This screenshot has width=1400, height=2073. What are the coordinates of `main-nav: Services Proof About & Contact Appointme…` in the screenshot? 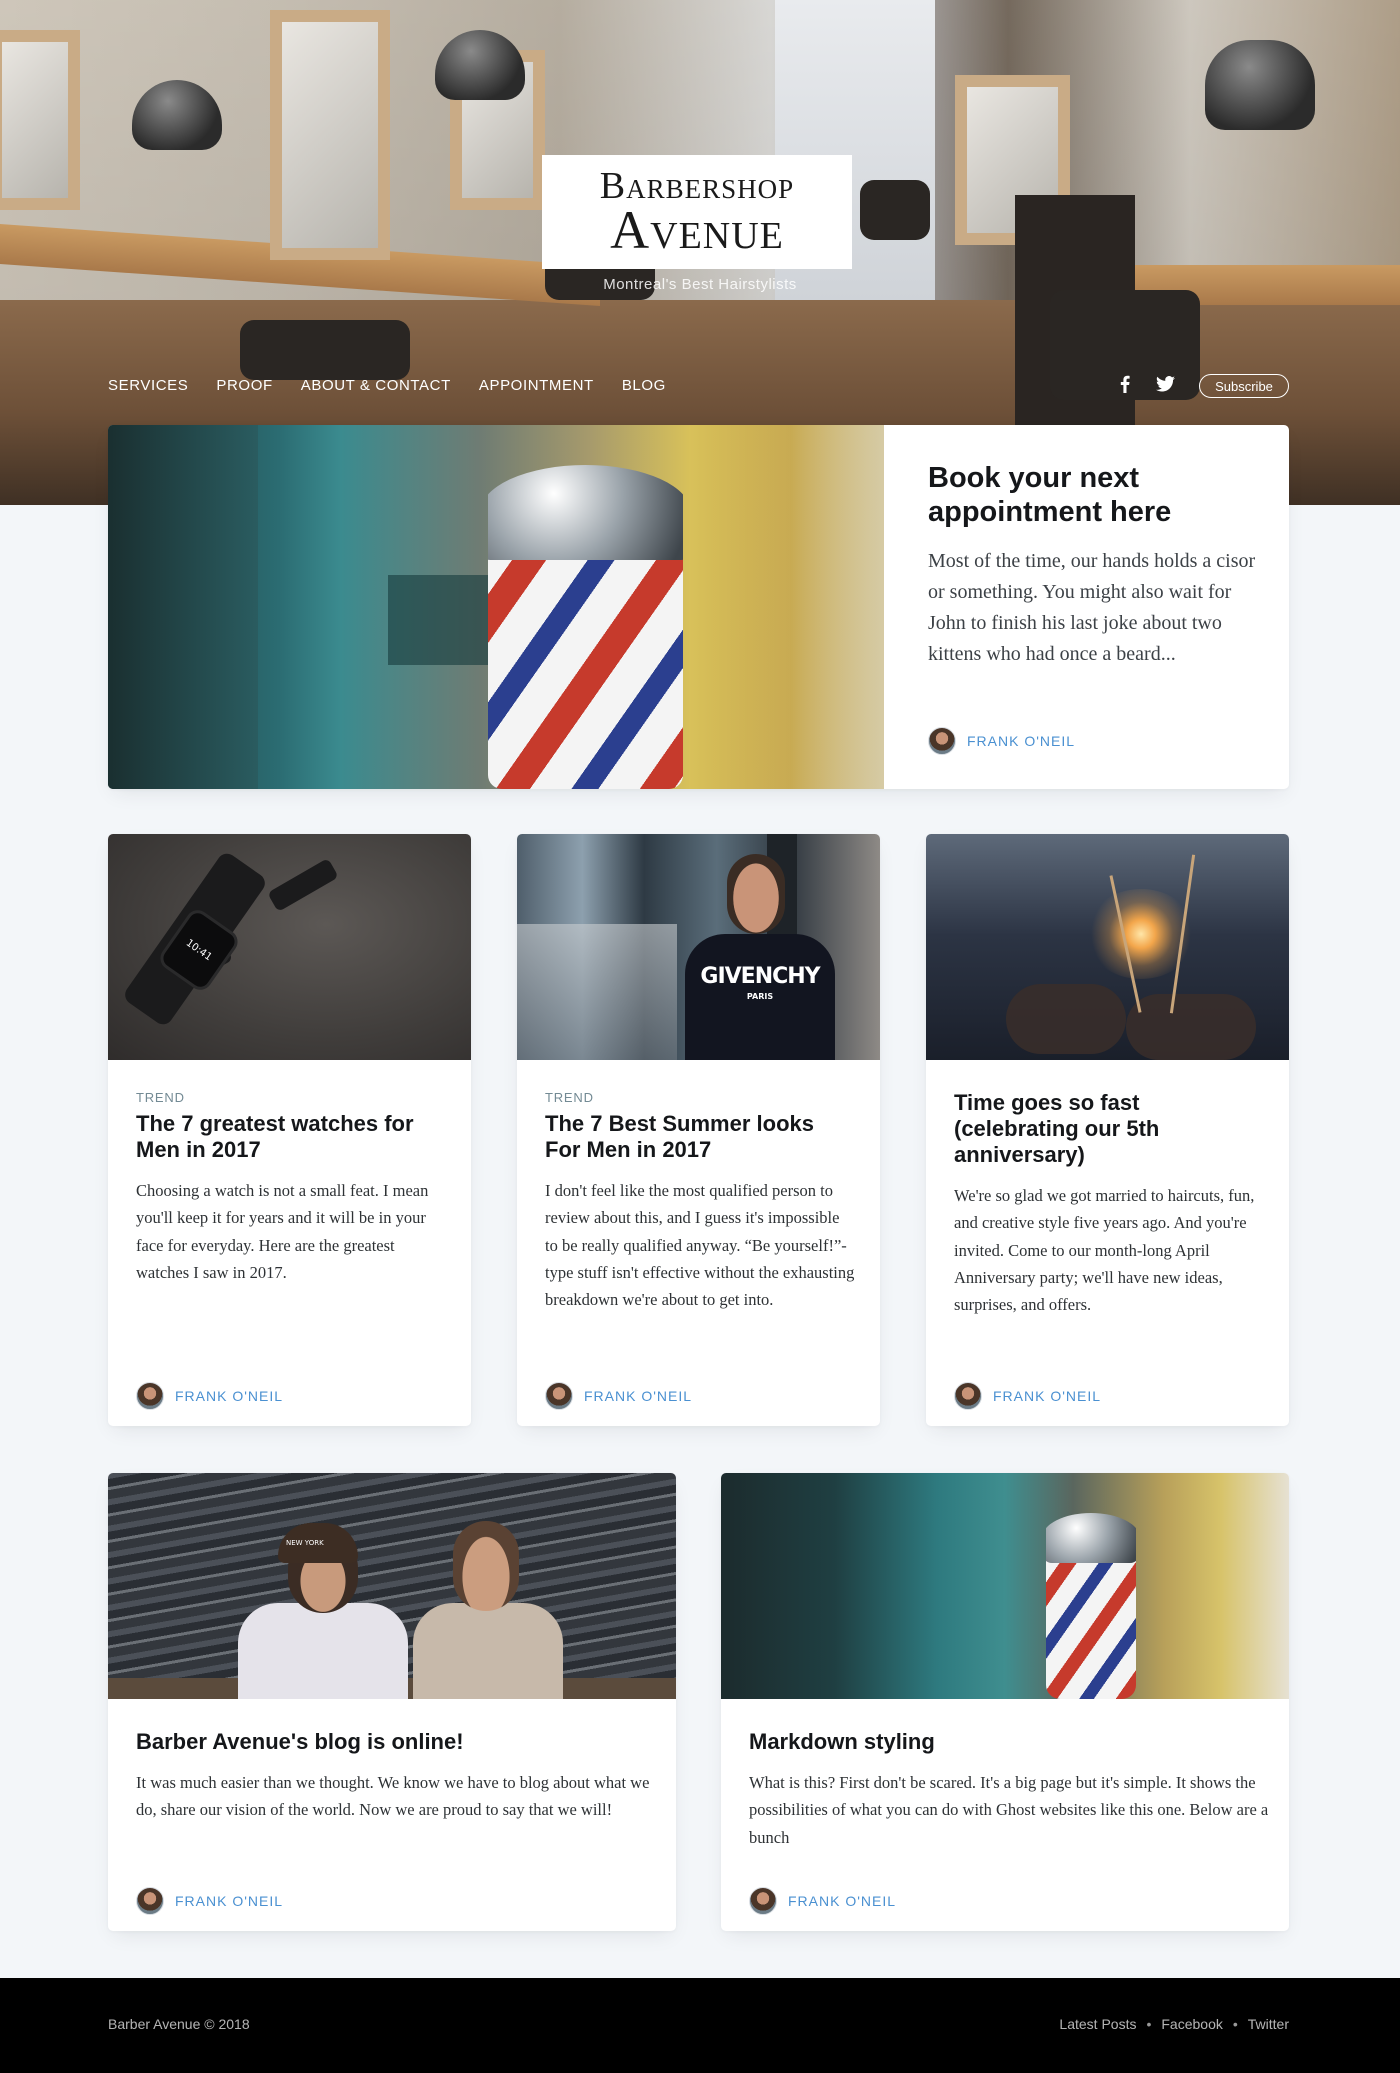 It's located at (401, 385).